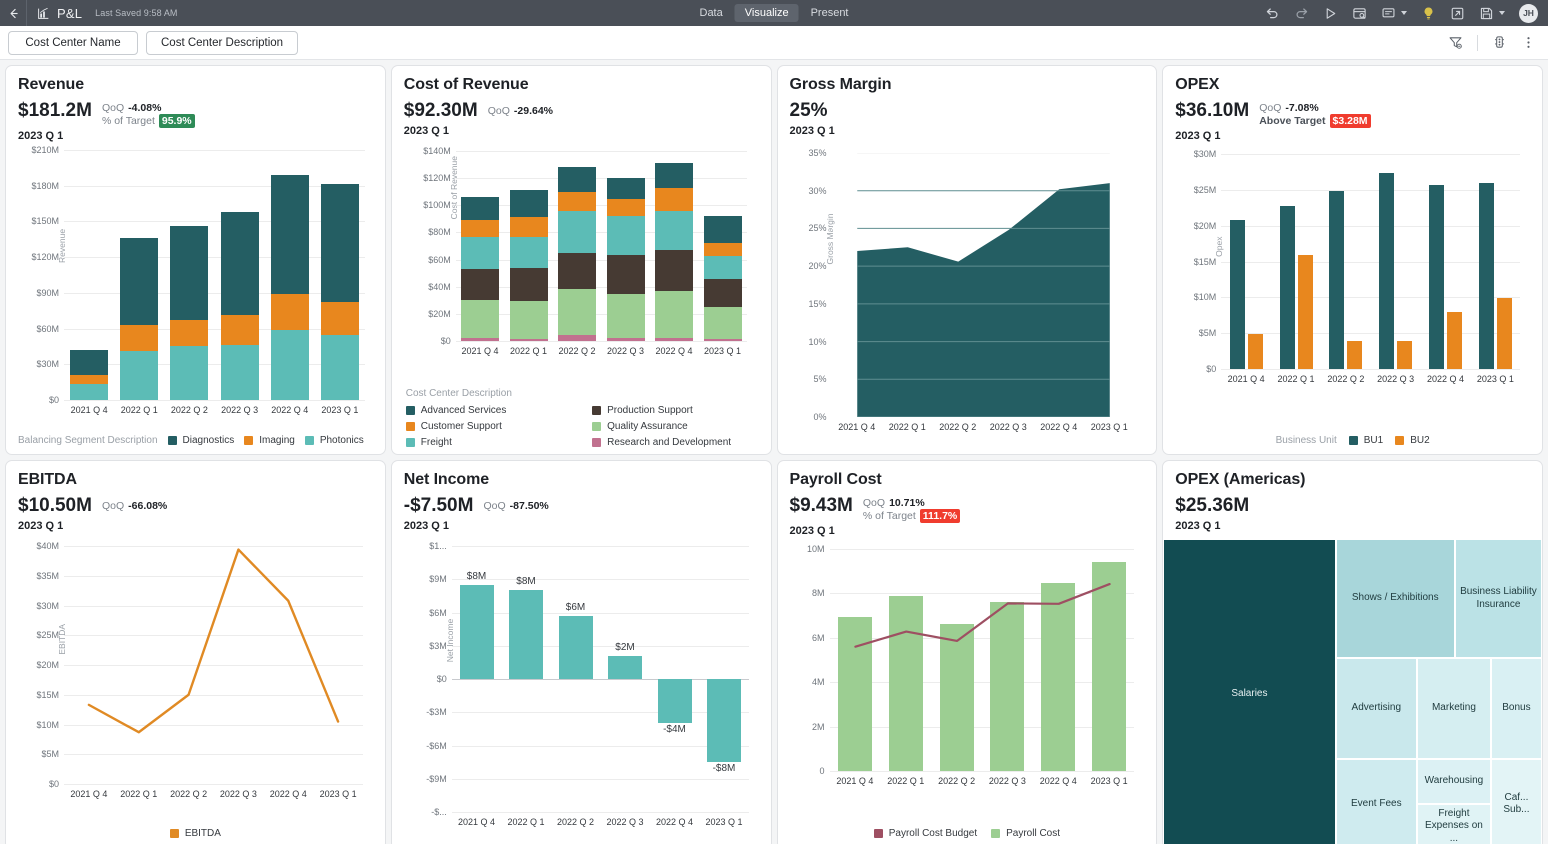 The width and height of the screenshot is (1548, 844). Describe the element at coordinates (1428, 13) in the screenshot. I see `lightbulb-icon` at that location.